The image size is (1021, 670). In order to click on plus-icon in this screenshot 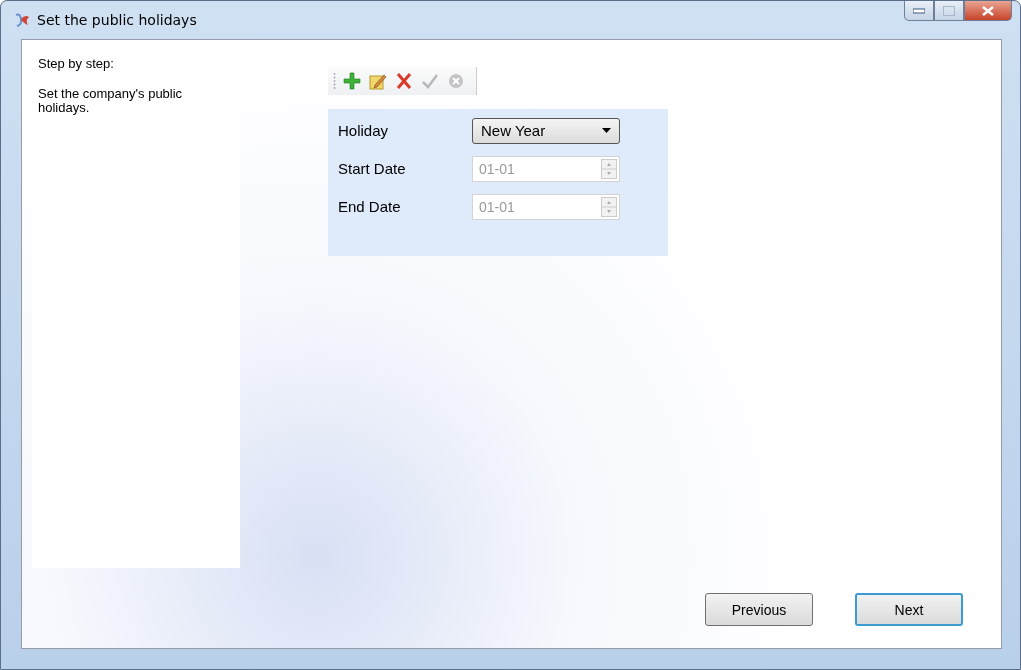, I will do `click(352, 81)`.